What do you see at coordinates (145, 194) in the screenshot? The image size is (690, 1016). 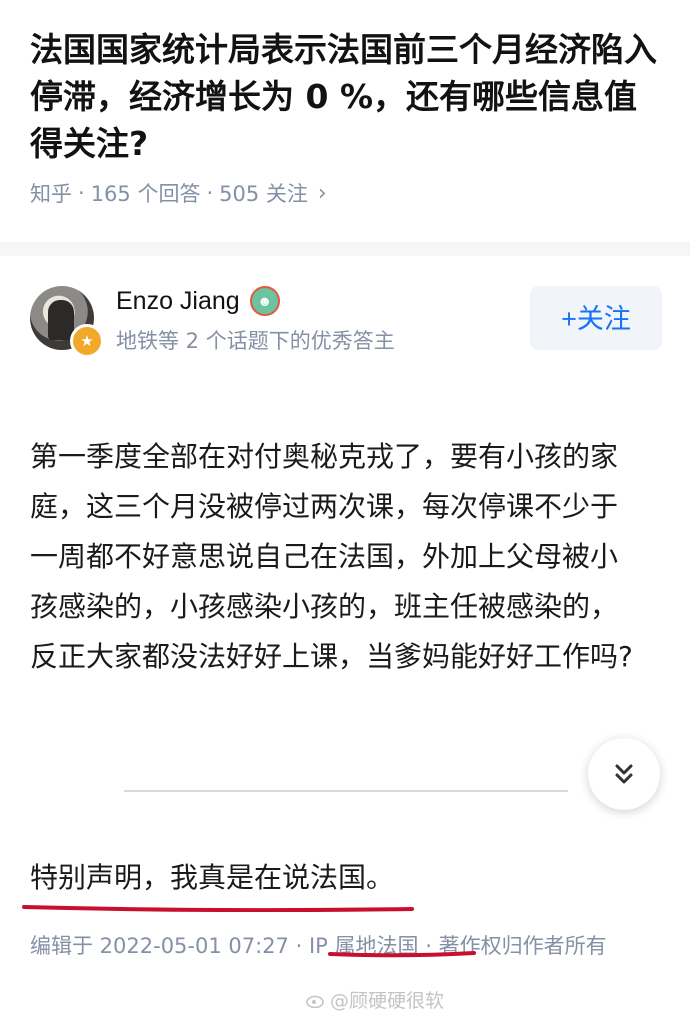 I see `answers-count: 165 个回答` at bounding box center [145, 194].